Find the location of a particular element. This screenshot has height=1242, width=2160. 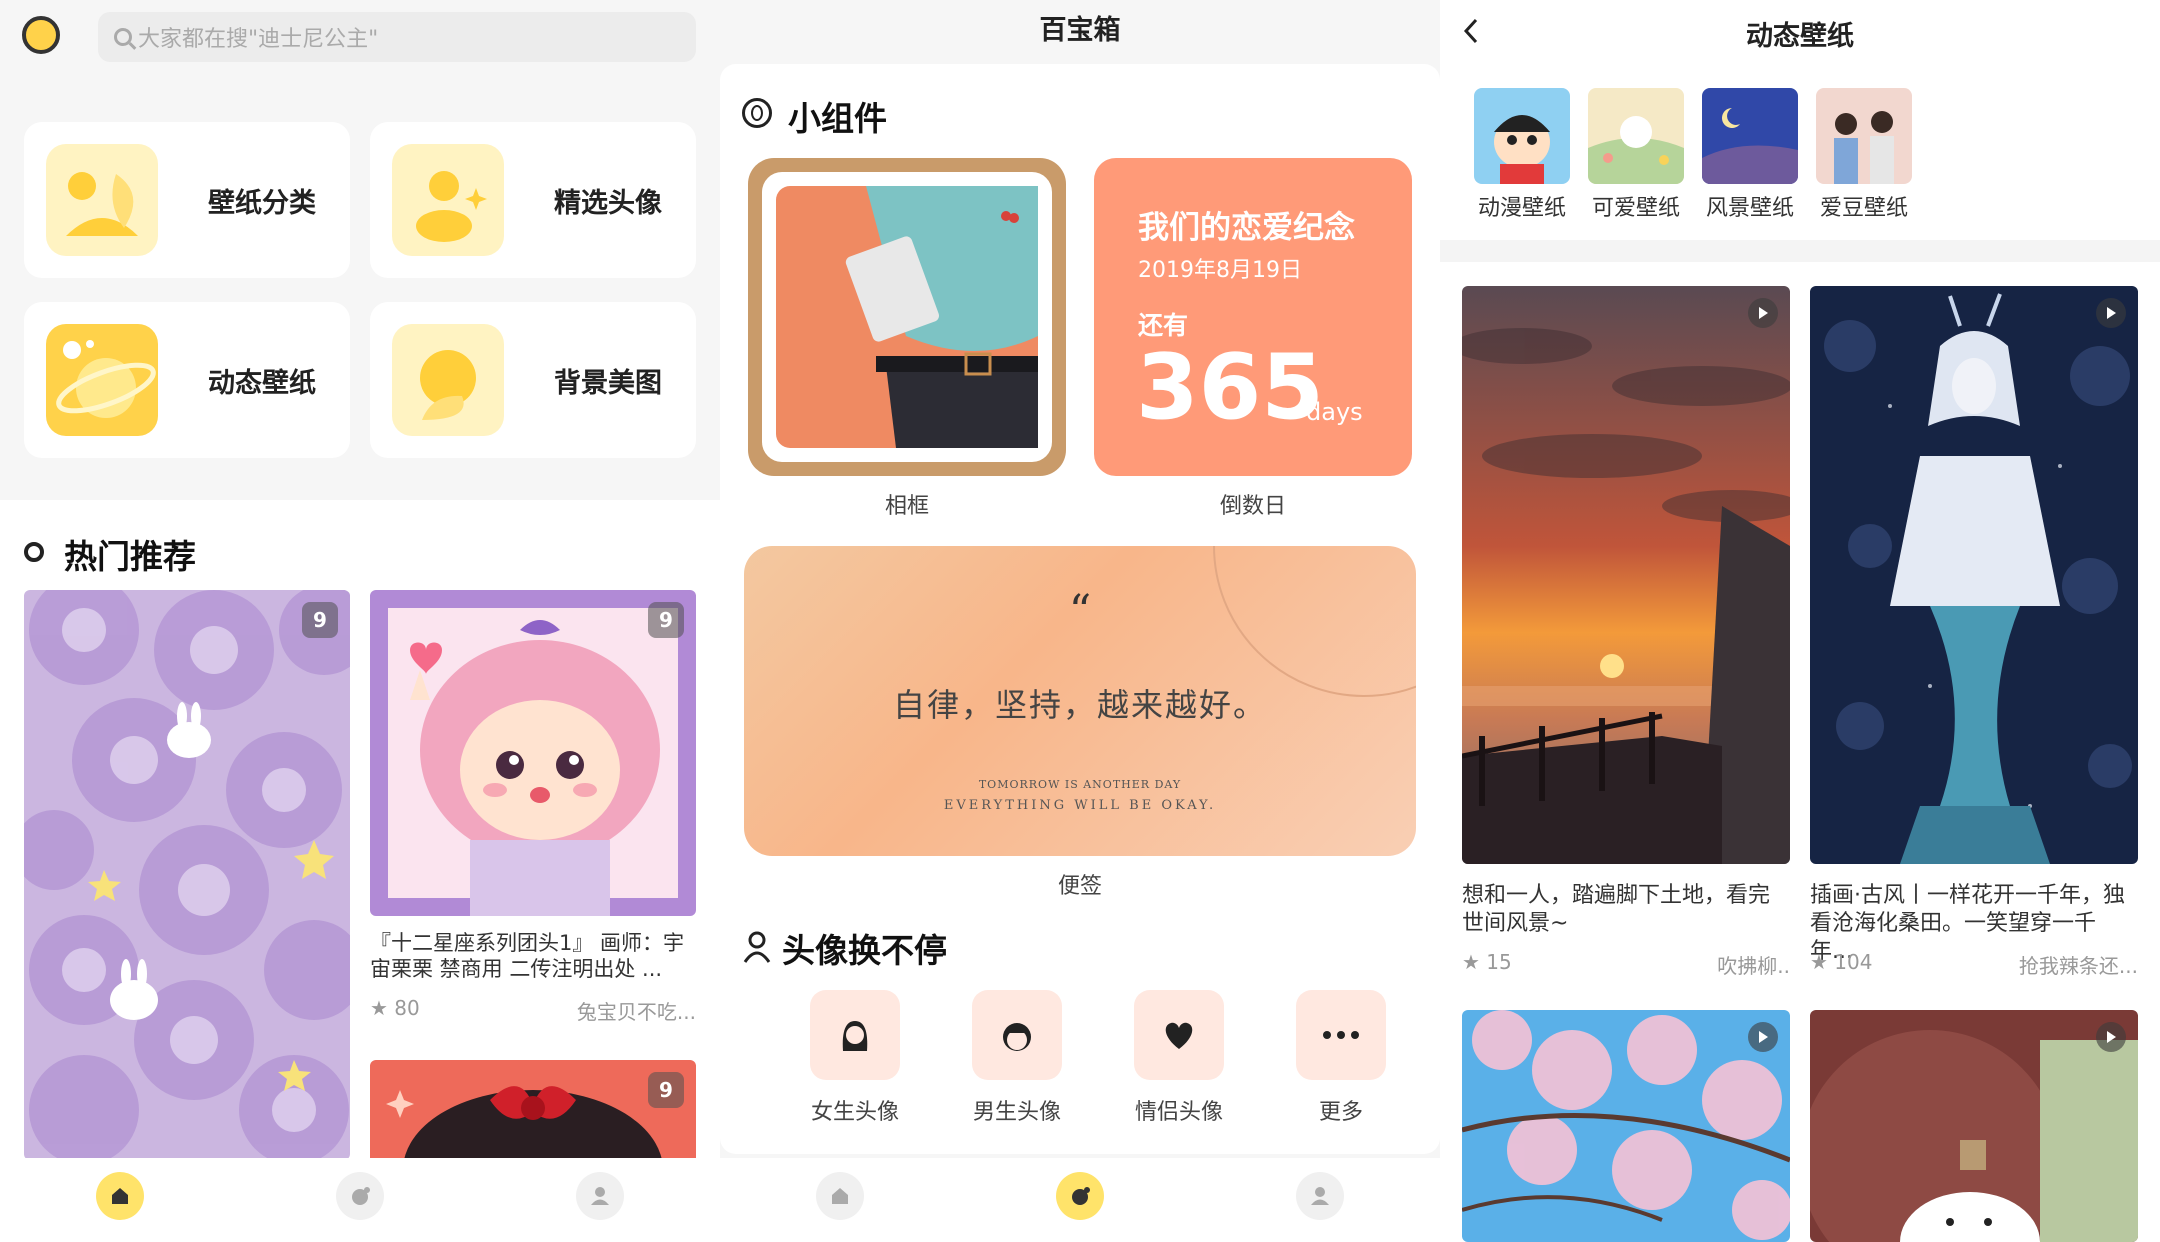

countdown-date: 2019年8月19日 is located at coordinates (1220, 270).